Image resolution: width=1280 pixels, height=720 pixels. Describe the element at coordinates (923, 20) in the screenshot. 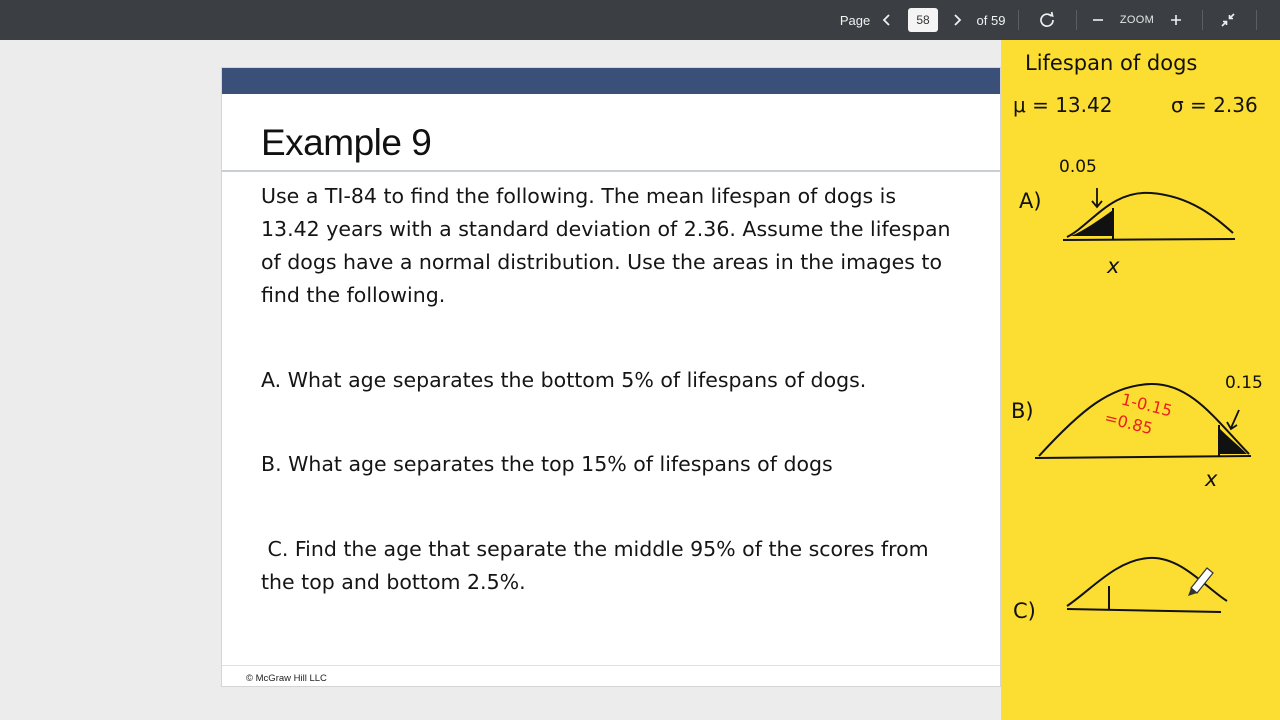

I see `page-number-input` at that location.